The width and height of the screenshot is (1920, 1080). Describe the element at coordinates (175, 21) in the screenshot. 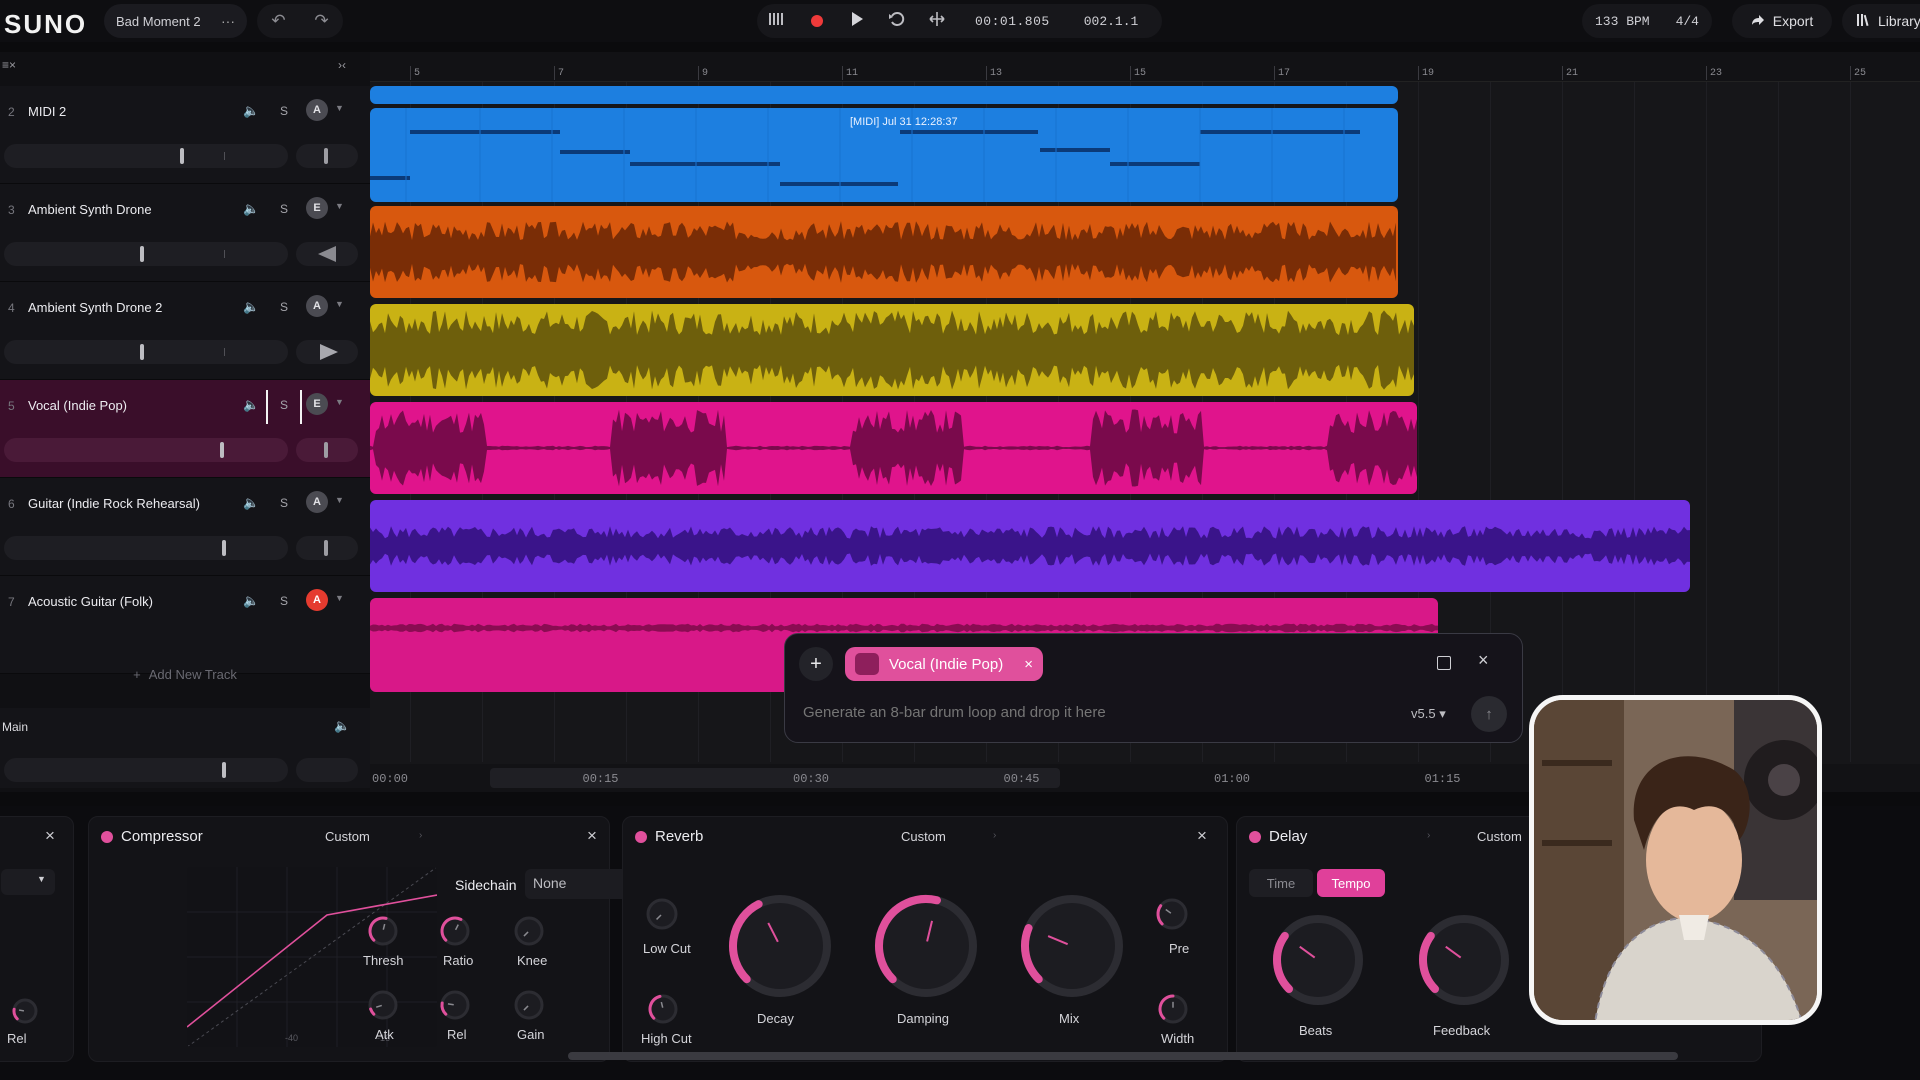

I see `project-menu: Bad Moment 2 ···` at that location.